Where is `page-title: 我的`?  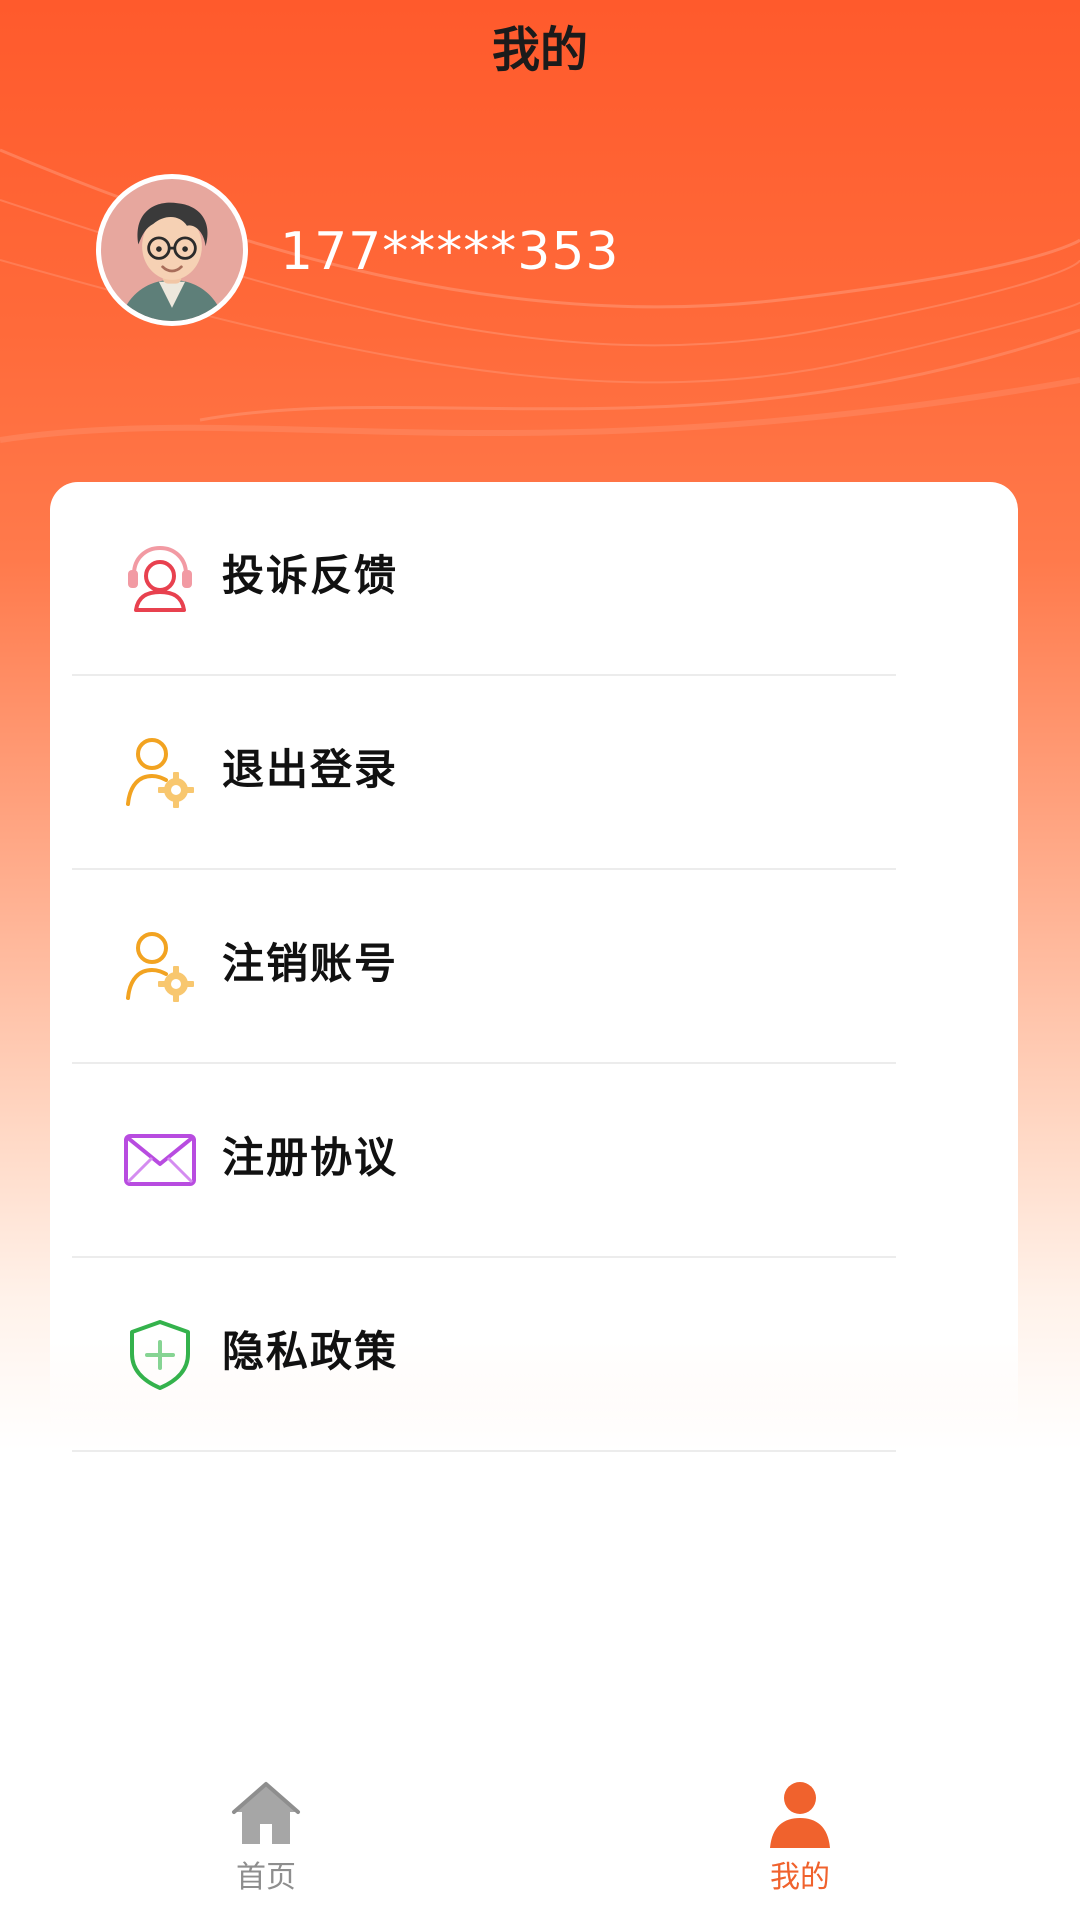
page-title: 我的 is located at coordinates (539, 50).